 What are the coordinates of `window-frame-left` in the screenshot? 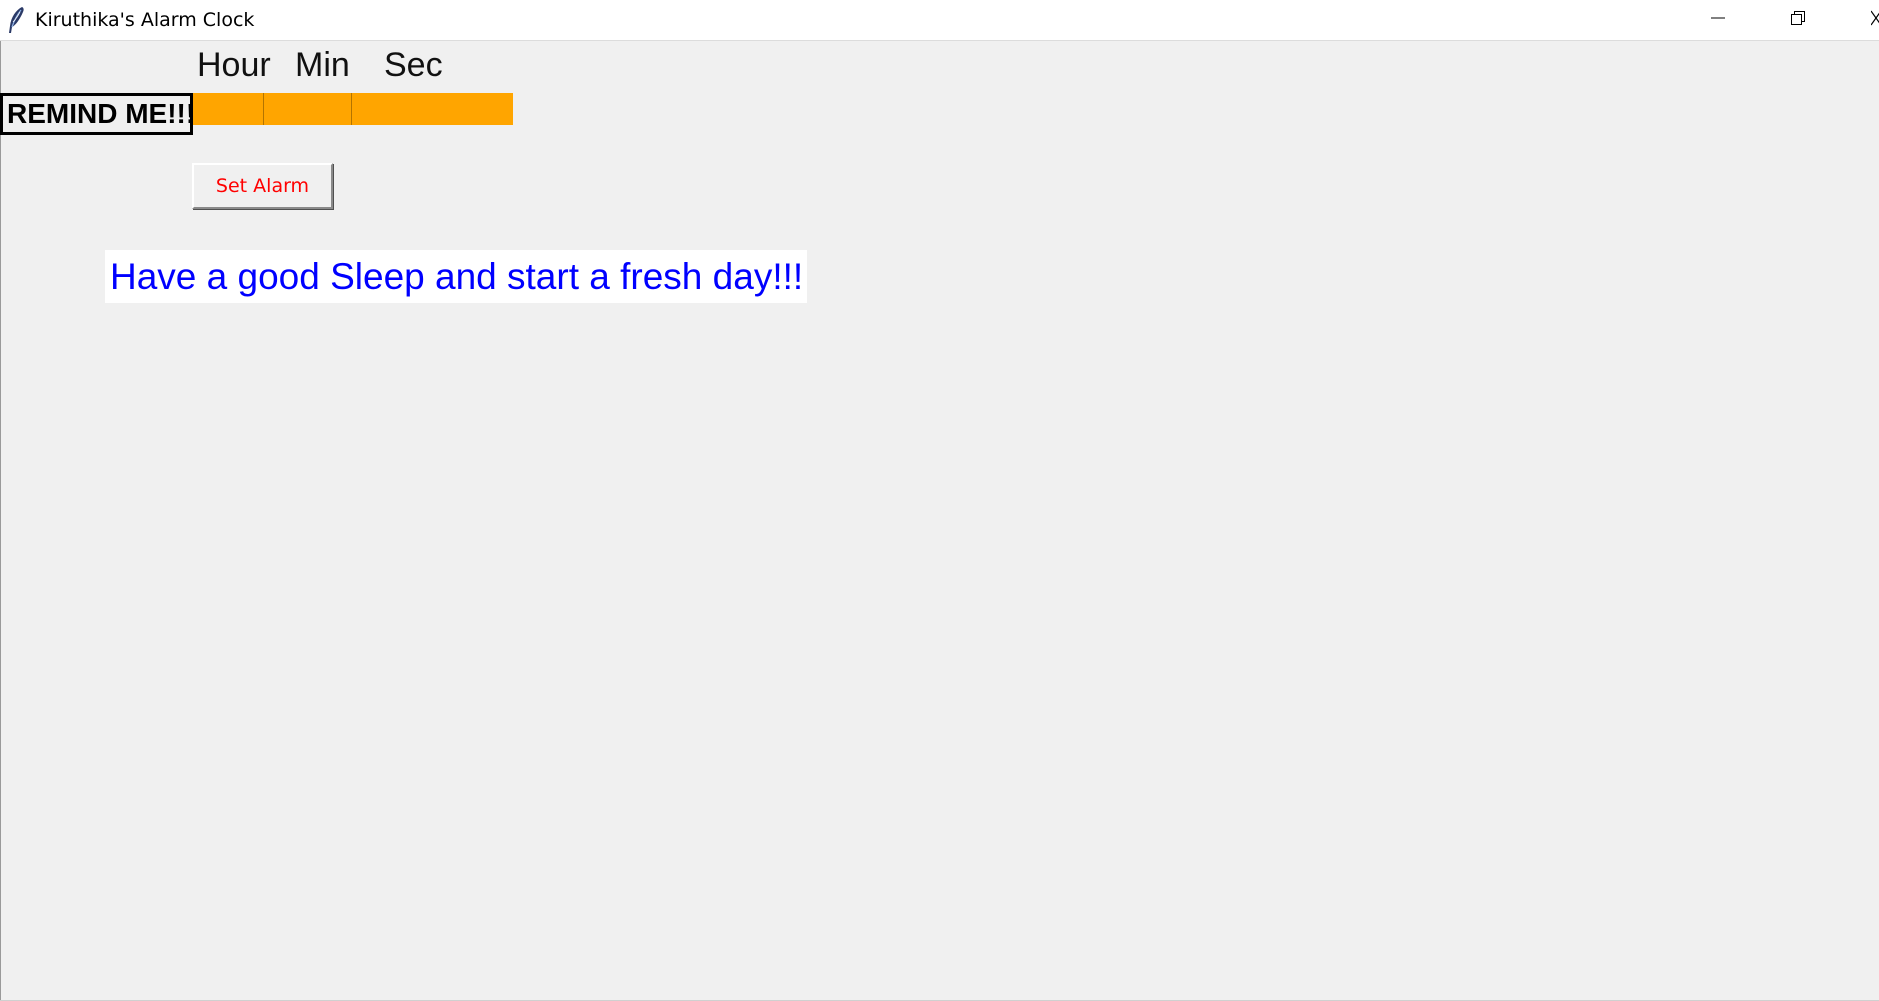 It's located at (0, 521).